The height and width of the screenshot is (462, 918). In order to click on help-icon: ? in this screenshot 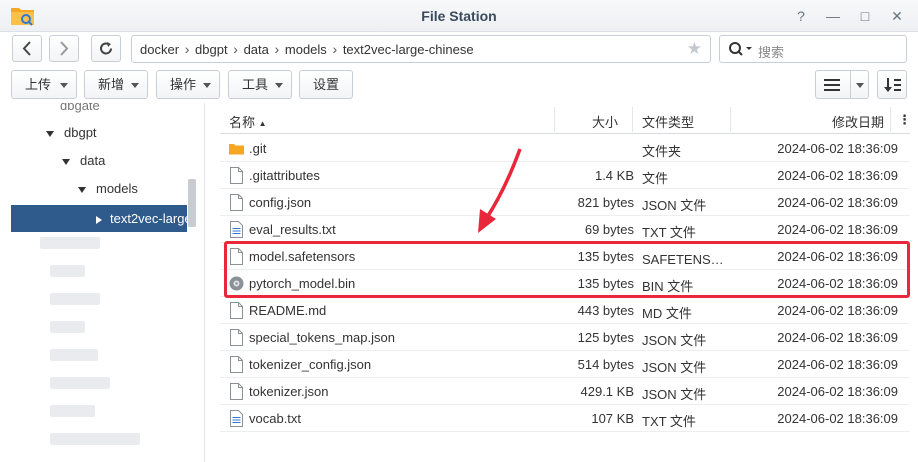, I will do `click(801, 16)`.